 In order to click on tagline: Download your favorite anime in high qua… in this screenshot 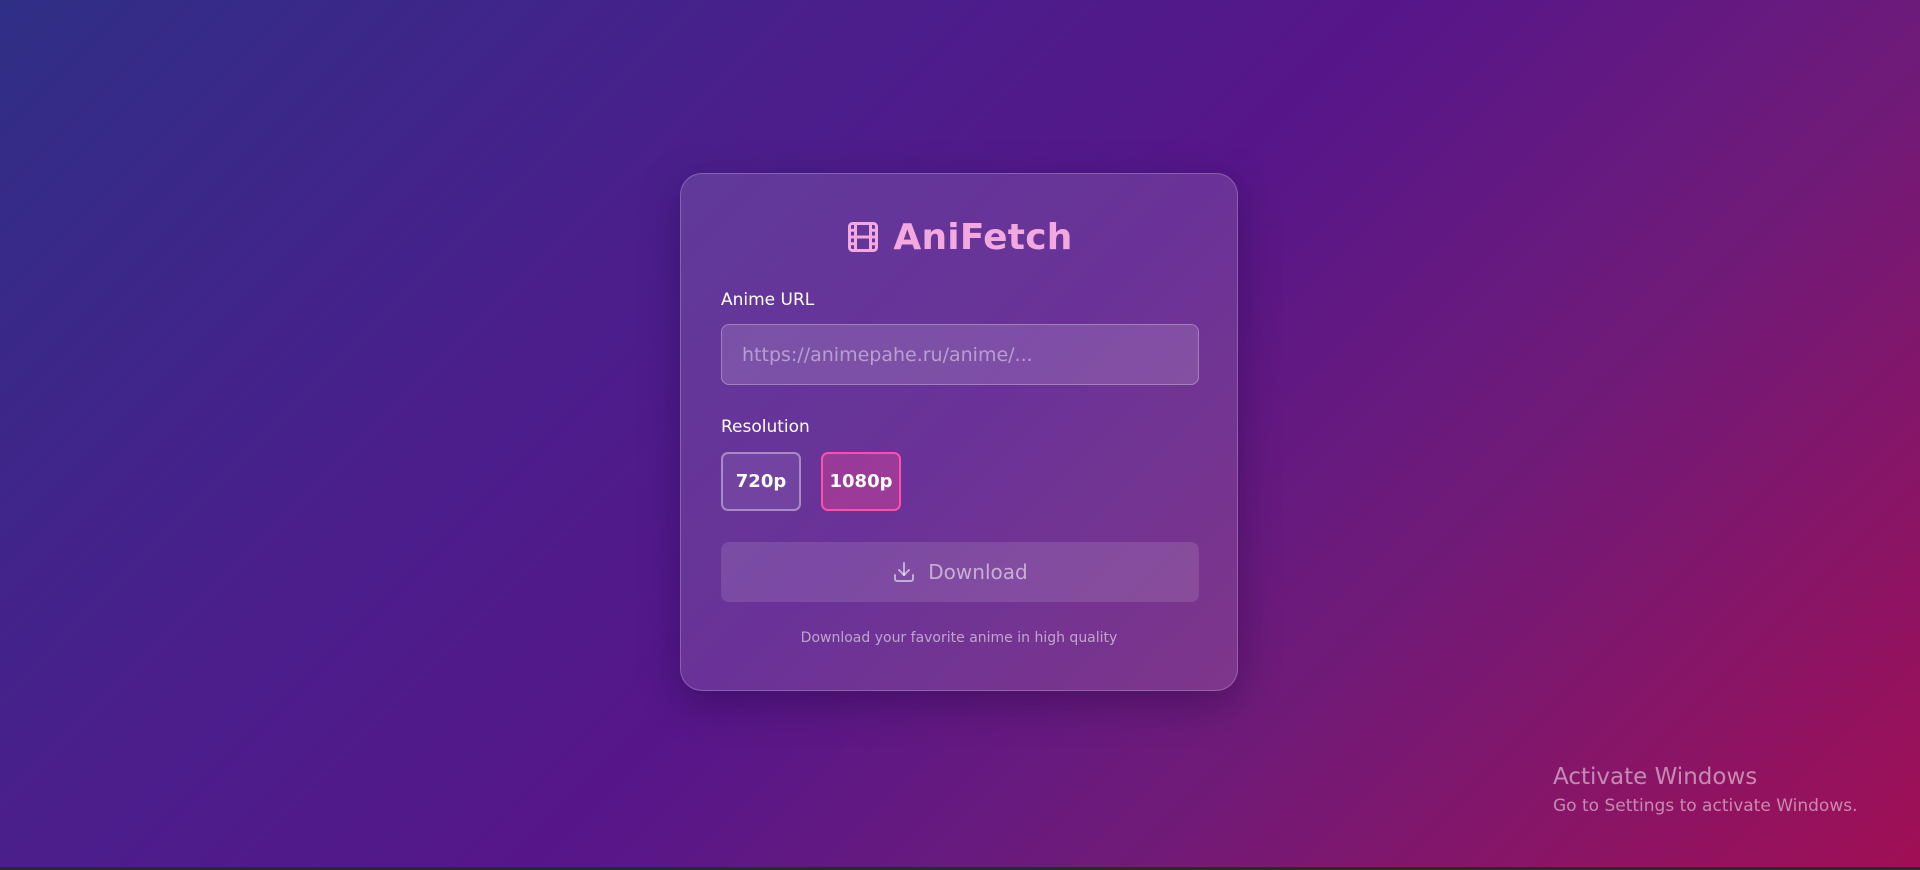, I will do `click(959, 638)`.